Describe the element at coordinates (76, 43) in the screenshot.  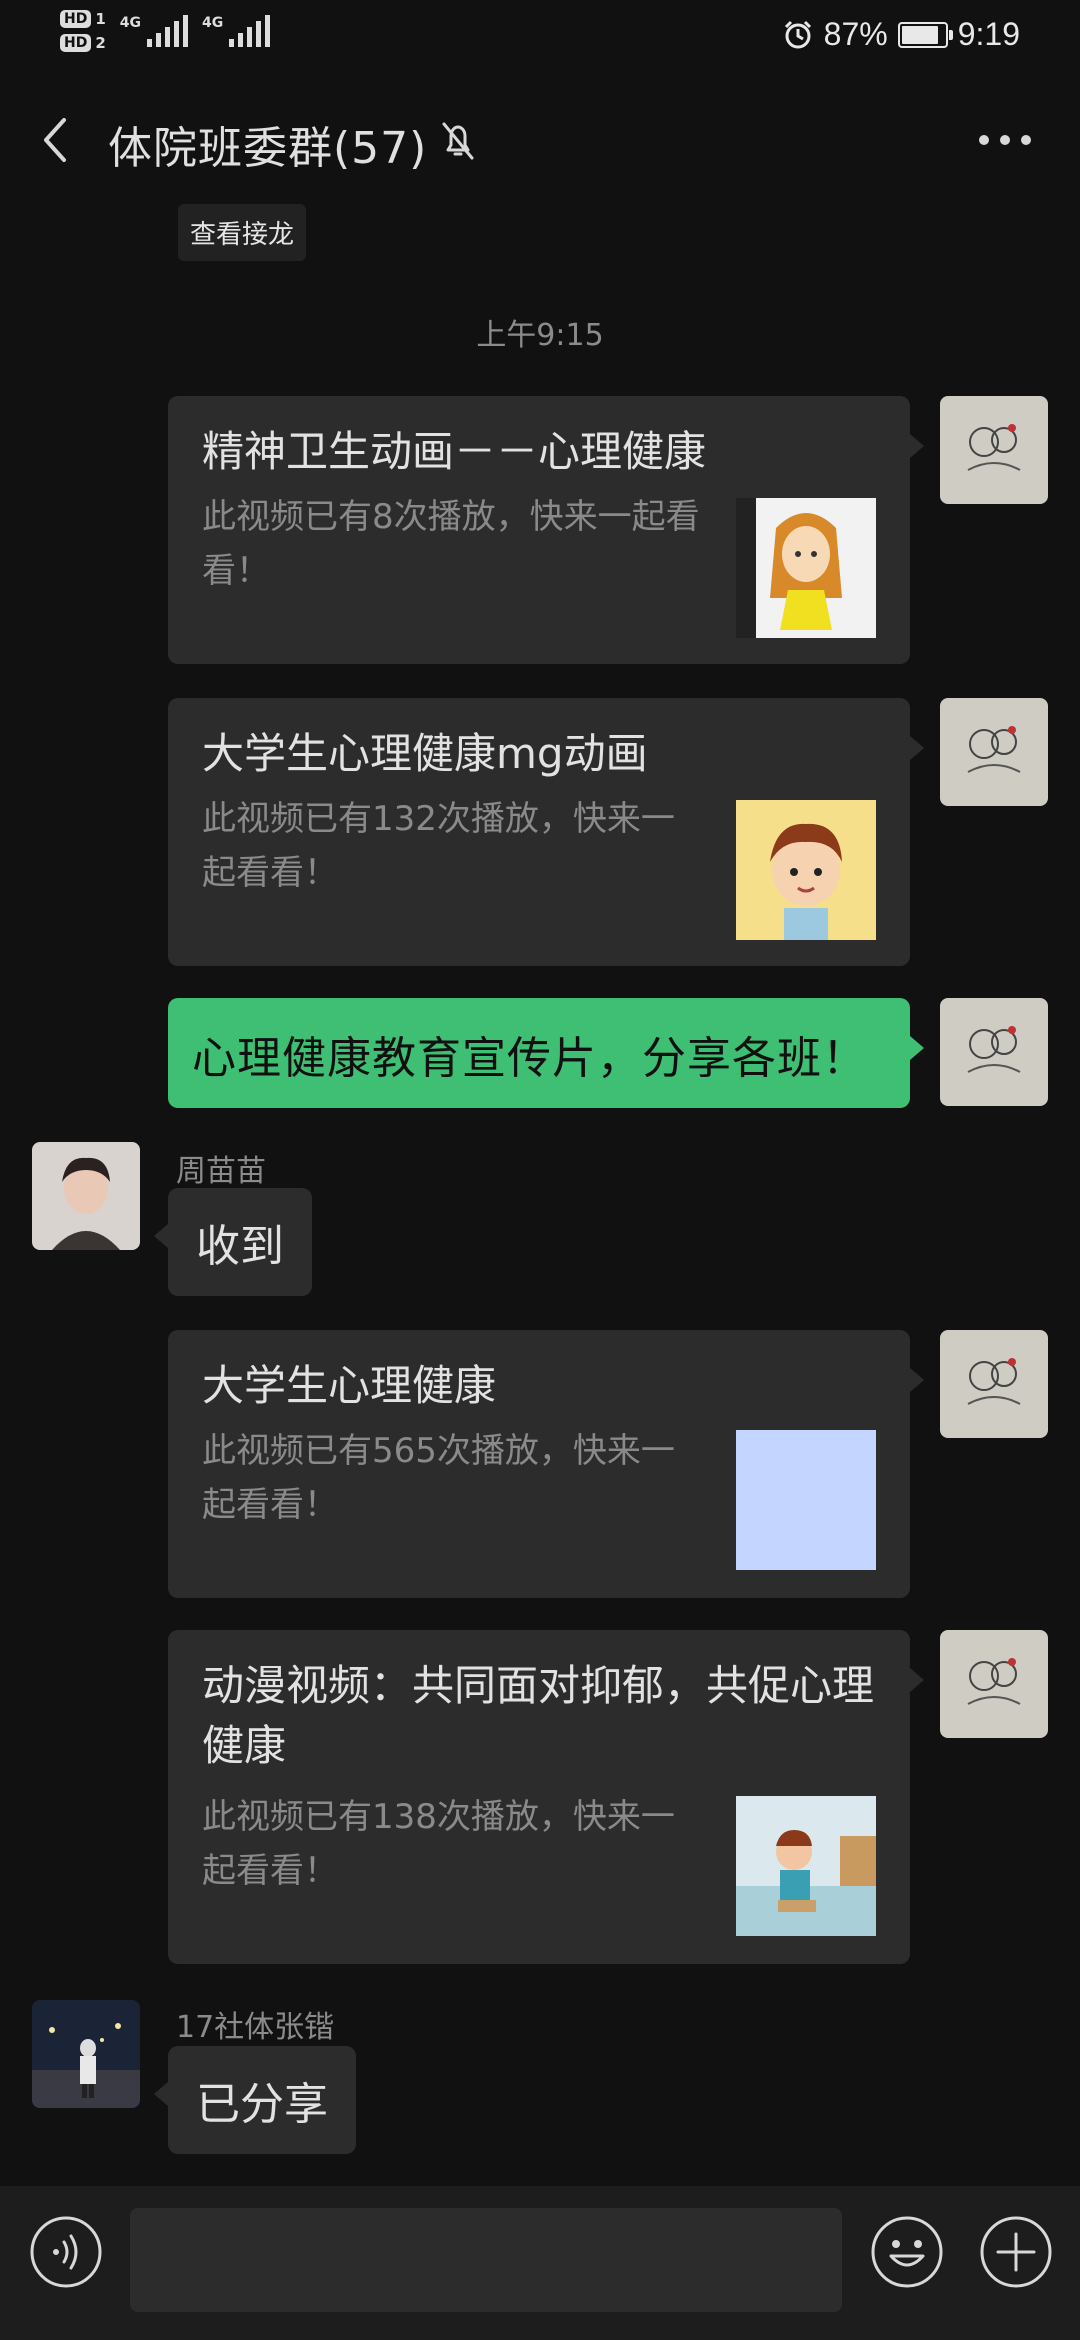
I see `hd2-label: HD` at that location.